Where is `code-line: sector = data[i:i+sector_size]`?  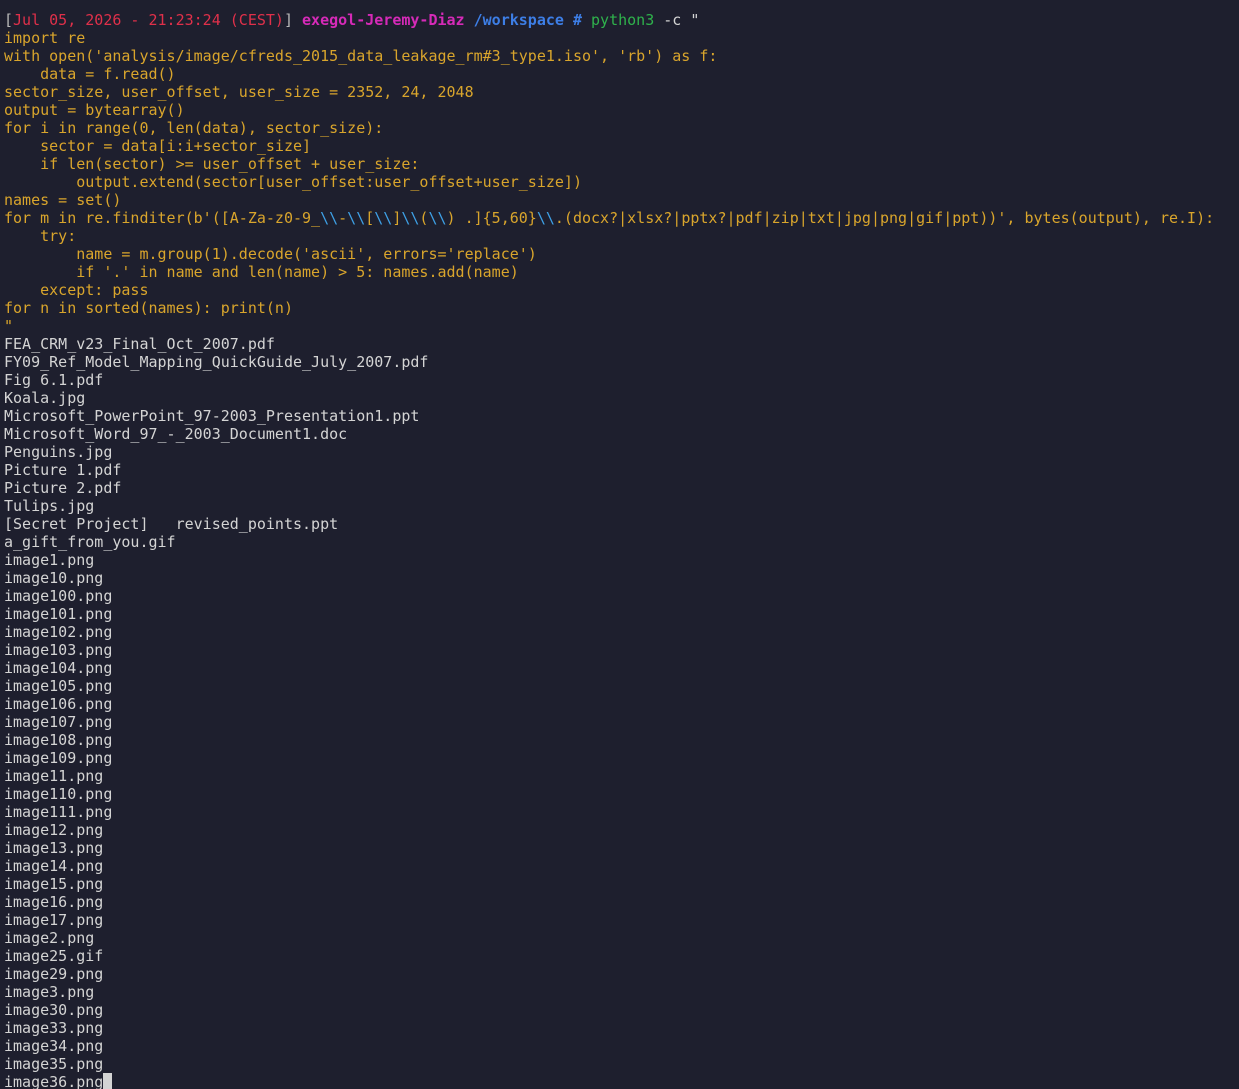
code-line: sector = data[i:i+sector_size] is located at coordinates (158, 146).